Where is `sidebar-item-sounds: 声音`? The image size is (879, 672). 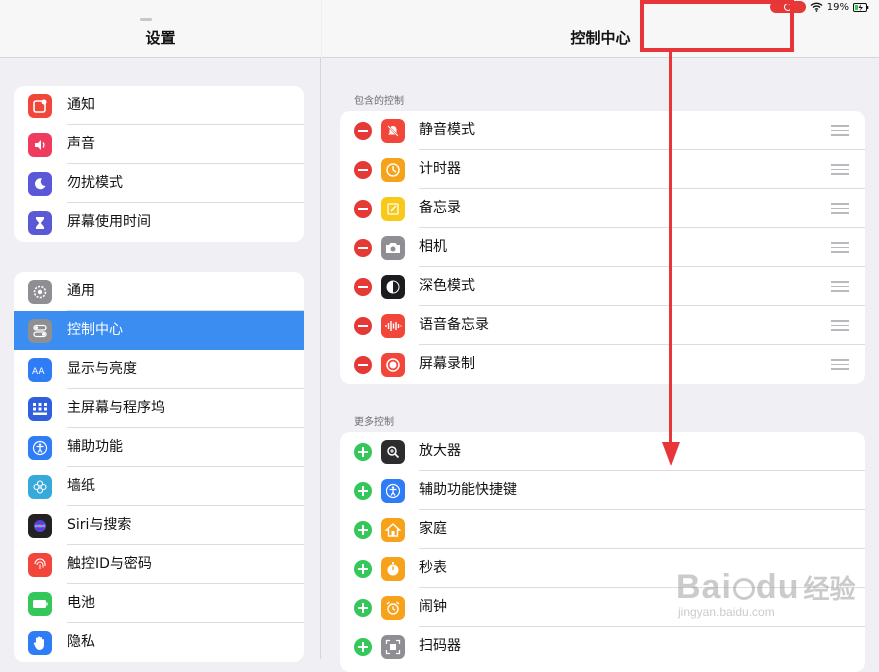 sidebar-item-sounds: 声音 is located at coordinates (159, 144).